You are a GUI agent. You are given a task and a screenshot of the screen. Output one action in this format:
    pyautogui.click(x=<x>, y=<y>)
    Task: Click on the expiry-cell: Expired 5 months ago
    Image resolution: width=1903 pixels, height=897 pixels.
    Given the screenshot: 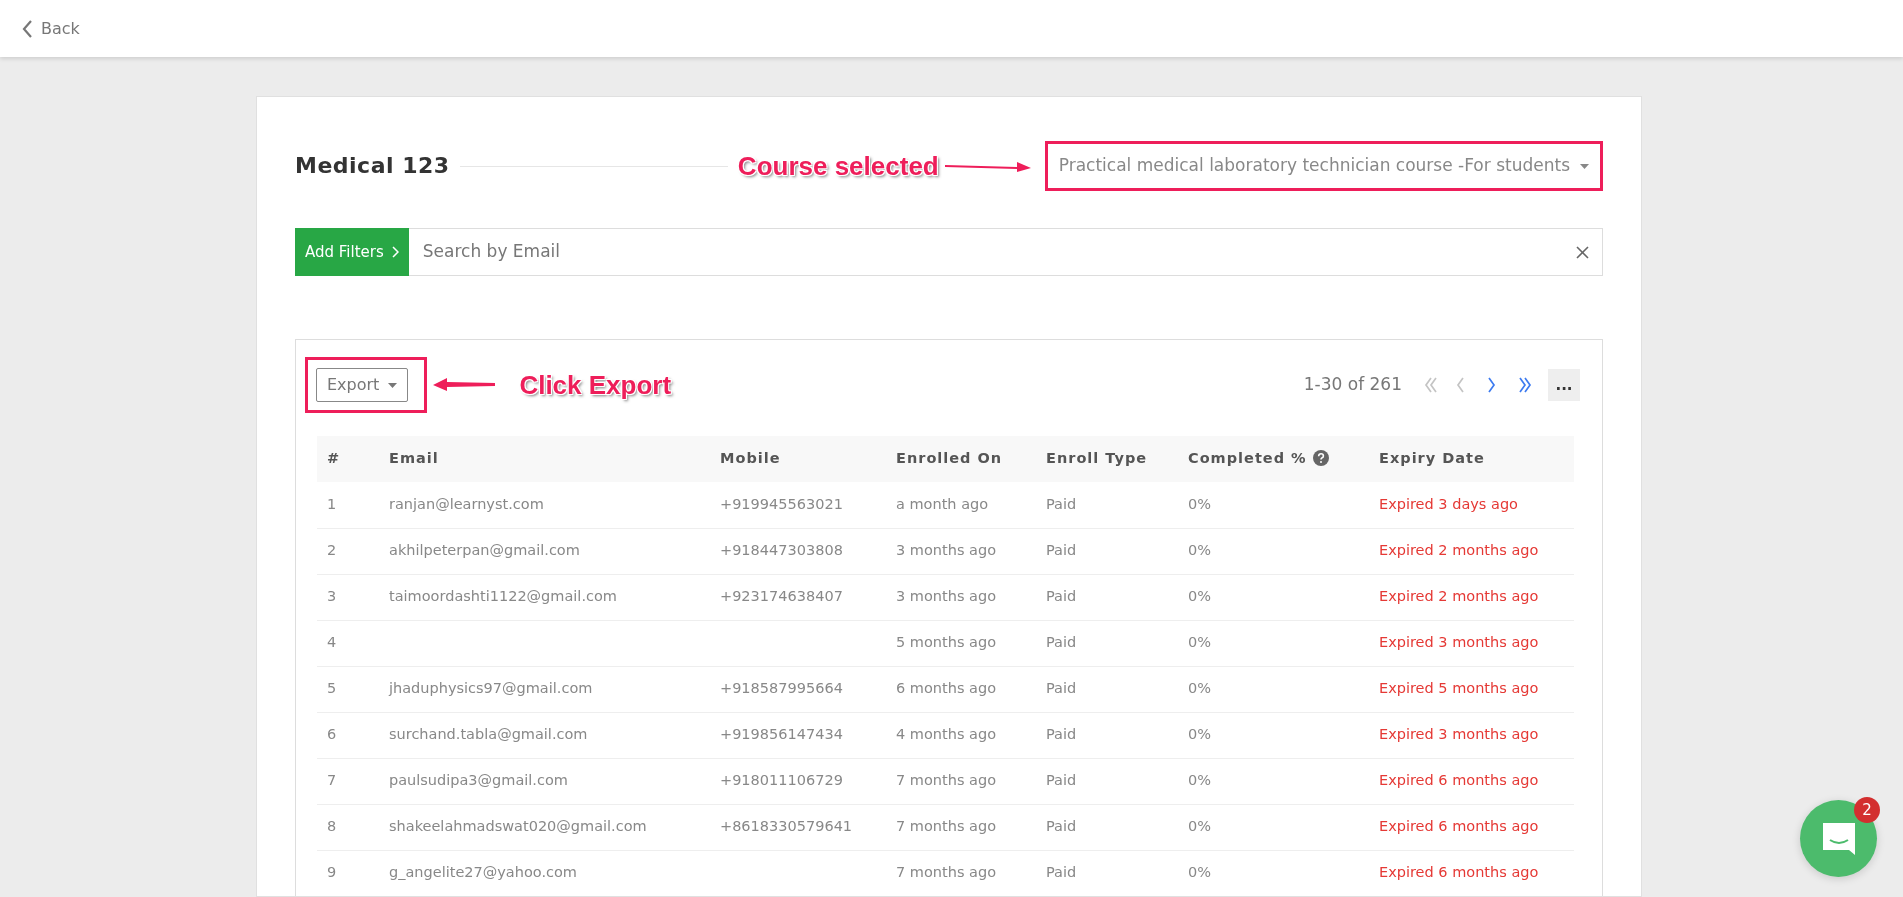 What is the action you would take?
    pyautogui.click(x=1471, y=689)
    